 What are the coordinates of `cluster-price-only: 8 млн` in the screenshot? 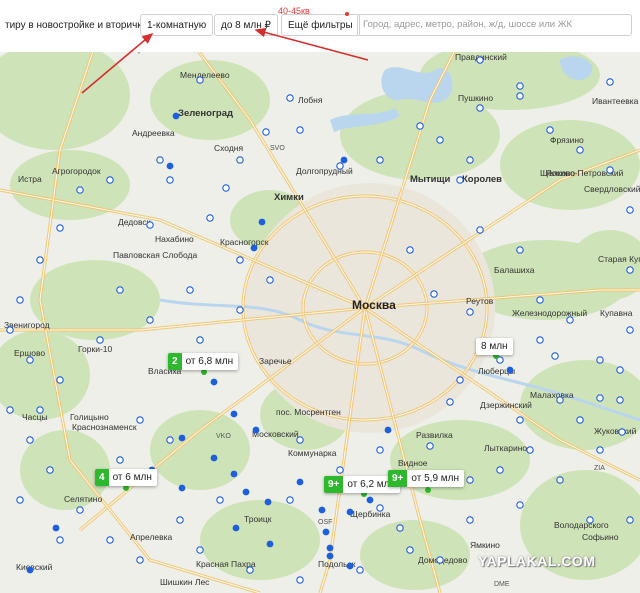 It's located at (494, 346).